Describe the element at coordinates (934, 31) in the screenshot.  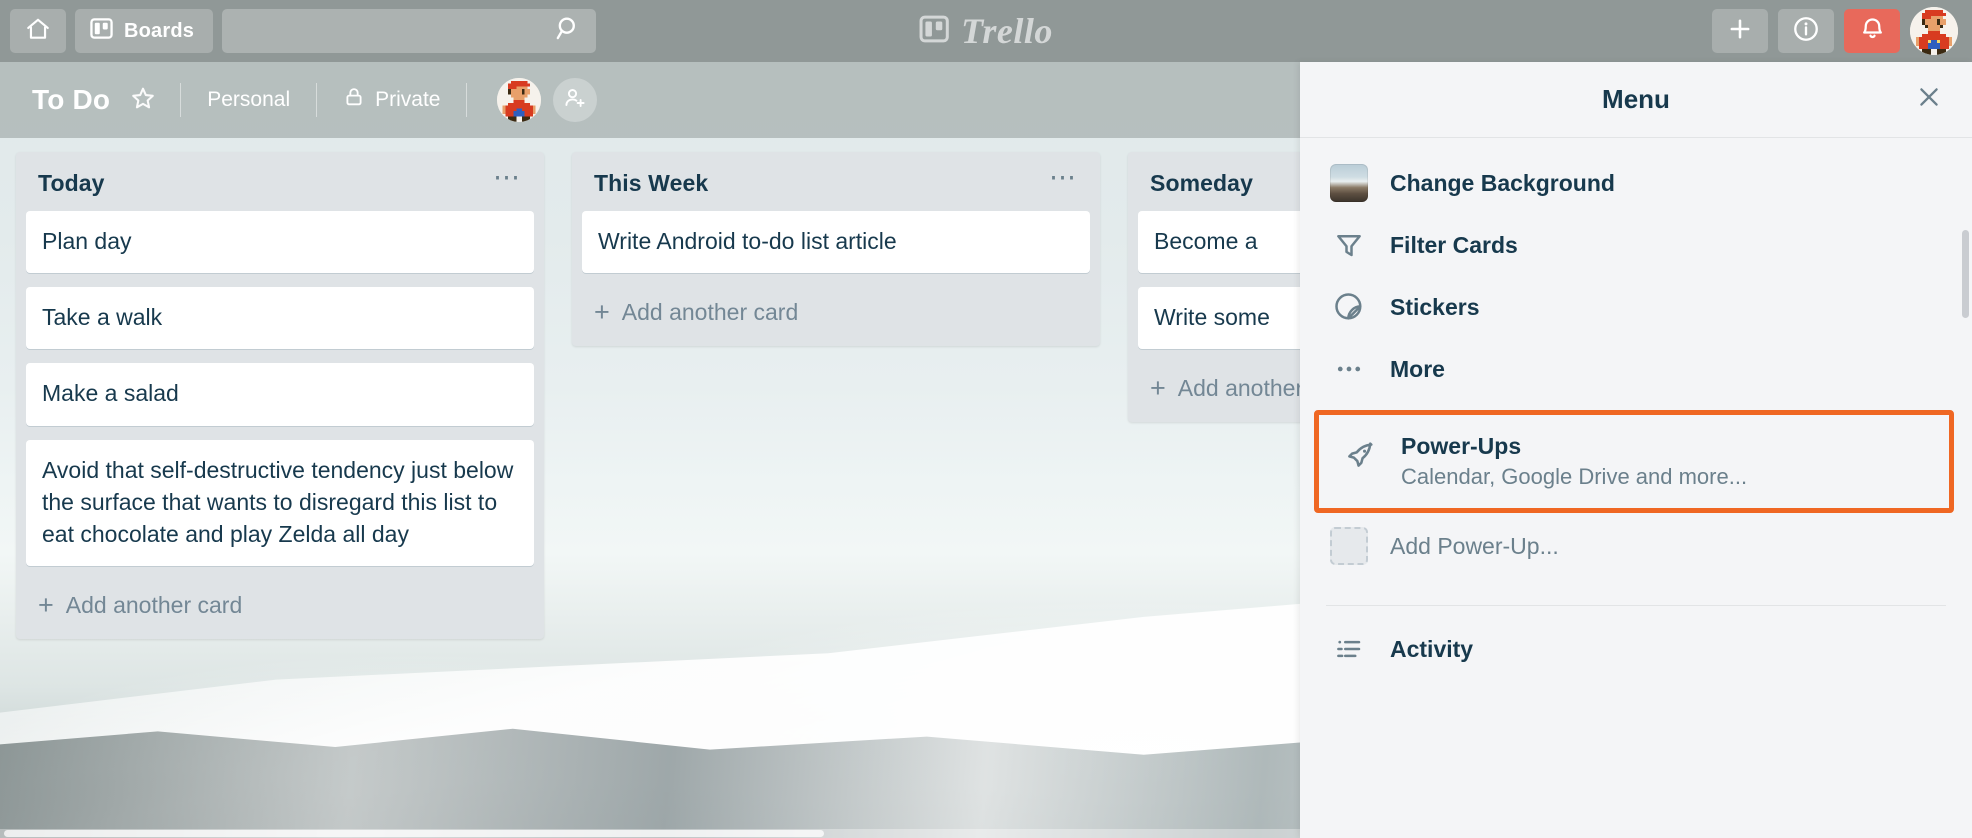
I see `trello-logo-icon` at that location.